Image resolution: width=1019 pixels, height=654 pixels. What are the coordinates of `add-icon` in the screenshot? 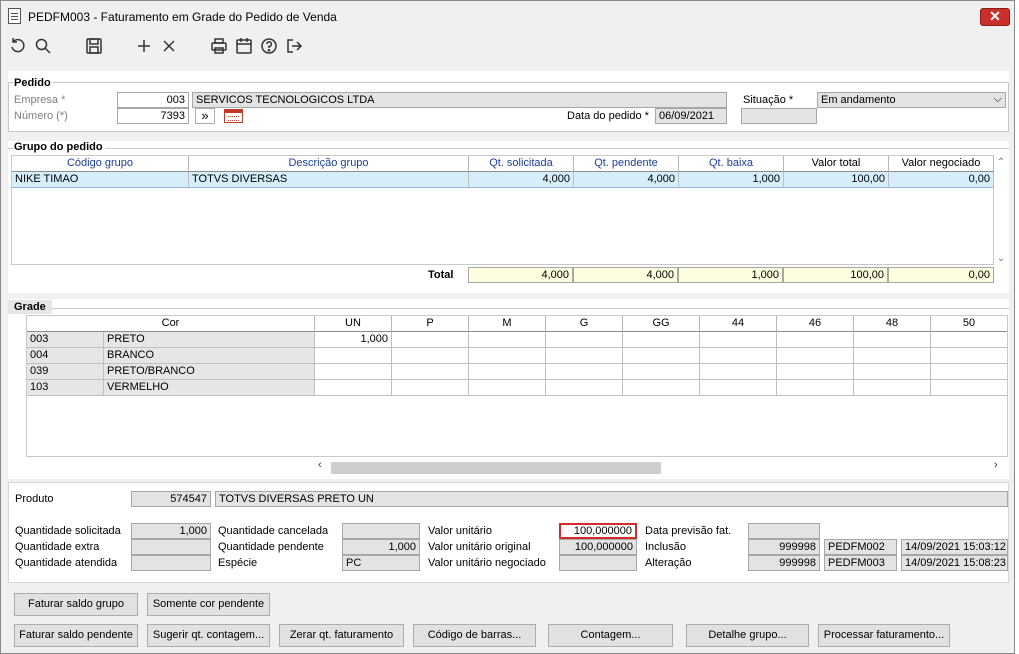 It's located at (144, 46).